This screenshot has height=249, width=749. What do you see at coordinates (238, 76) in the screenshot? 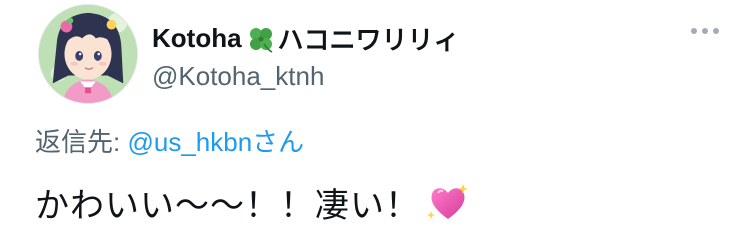
I see `user-handle: @Kotoha_ktnh` at bounding box center [238, 76].